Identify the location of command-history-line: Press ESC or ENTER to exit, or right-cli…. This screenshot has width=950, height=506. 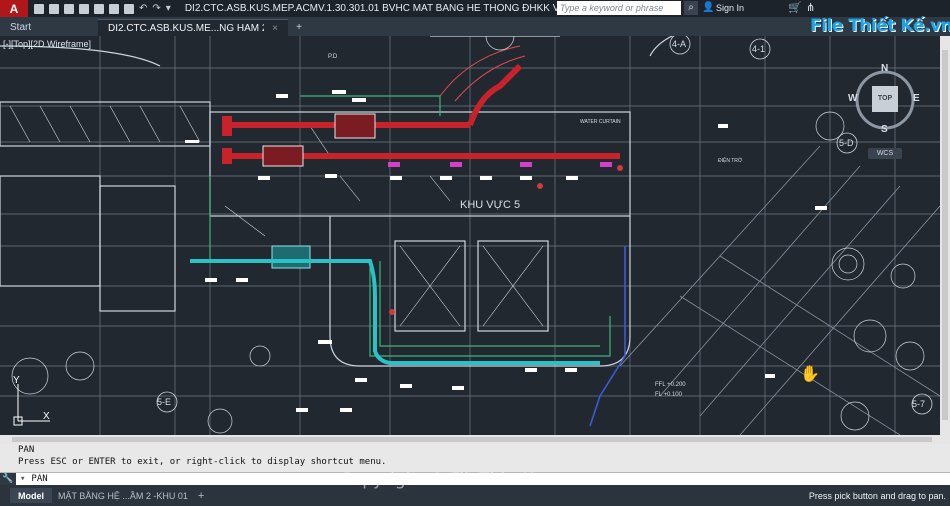
(202, 462).